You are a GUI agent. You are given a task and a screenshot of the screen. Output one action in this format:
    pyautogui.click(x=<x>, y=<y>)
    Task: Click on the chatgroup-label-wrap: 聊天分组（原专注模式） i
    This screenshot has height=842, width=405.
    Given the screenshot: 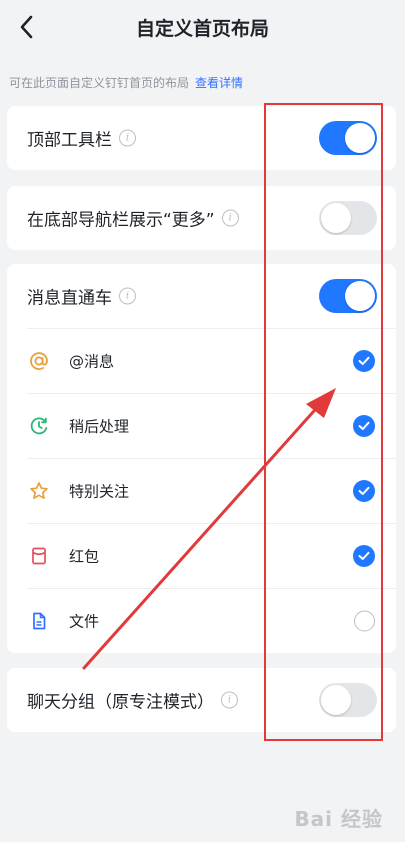 What is the action you would take?
    pyautogui.click(x=132, y=700)
    